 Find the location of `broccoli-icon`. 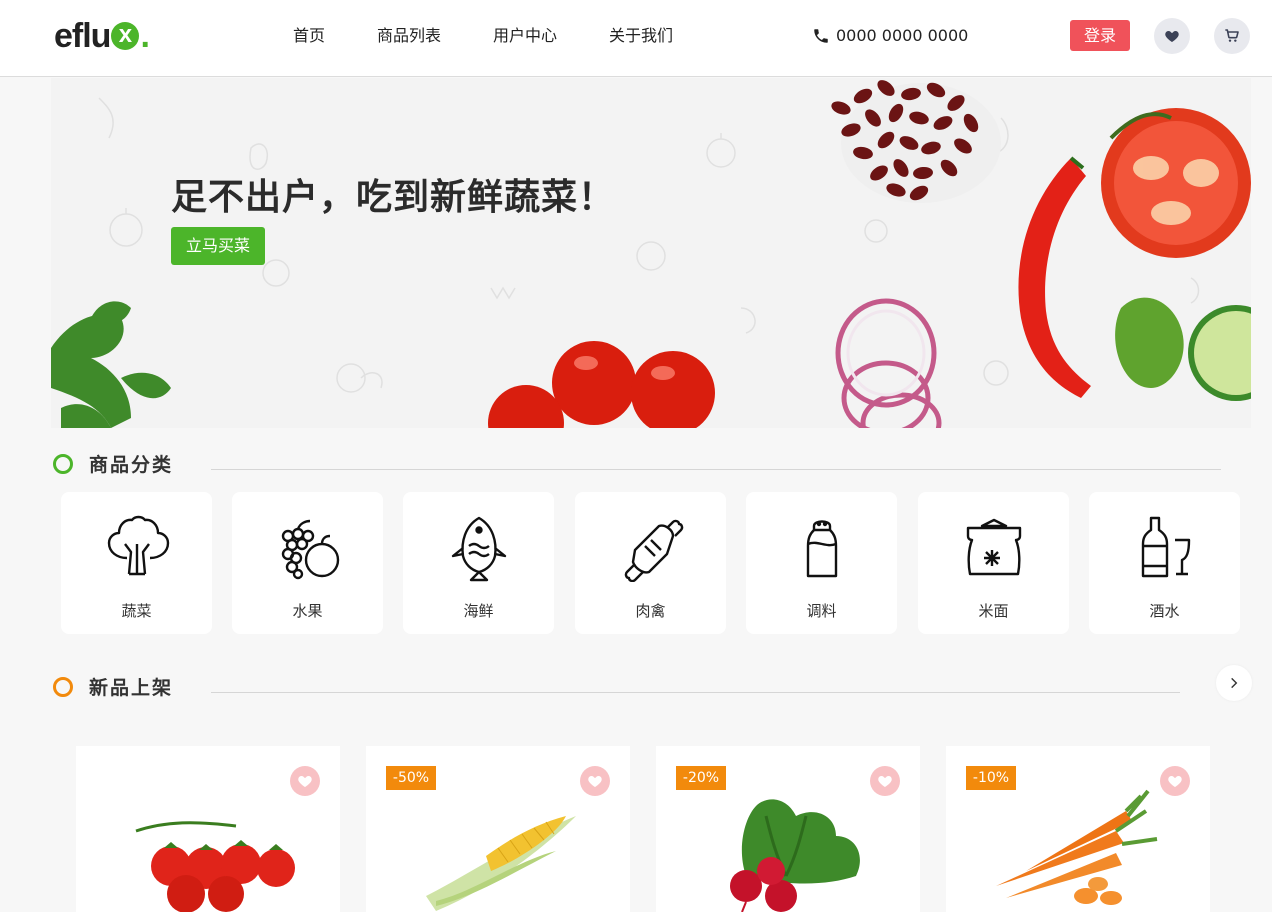

broccoli-icon is located at coordinates (138, 545).